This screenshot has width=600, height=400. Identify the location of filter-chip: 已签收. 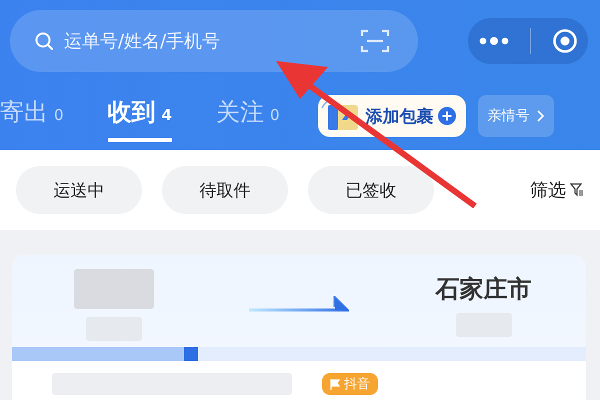
(371, 190).